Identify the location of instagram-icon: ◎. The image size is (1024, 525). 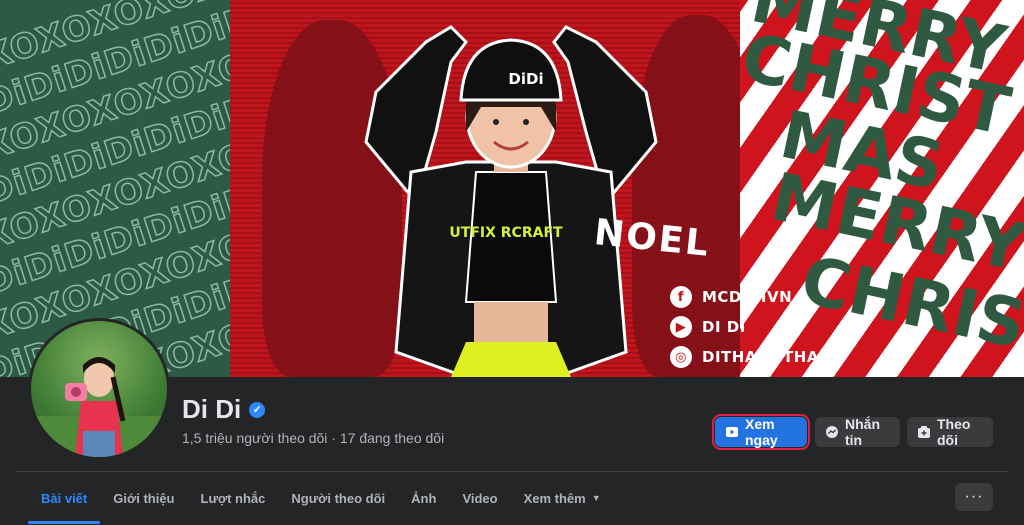
(681, 357).